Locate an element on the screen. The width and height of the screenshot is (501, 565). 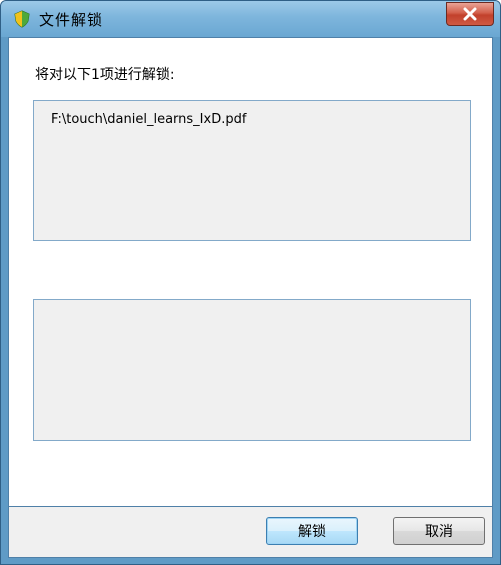
unlock-button: 解锁 is located at coordinates (312, 531).